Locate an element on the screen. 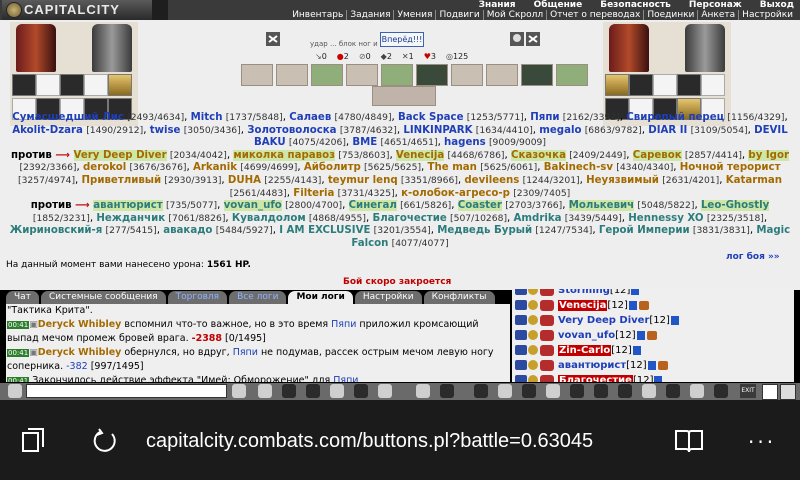  chat-highlight: -382 is located at coordinates (77, 366).